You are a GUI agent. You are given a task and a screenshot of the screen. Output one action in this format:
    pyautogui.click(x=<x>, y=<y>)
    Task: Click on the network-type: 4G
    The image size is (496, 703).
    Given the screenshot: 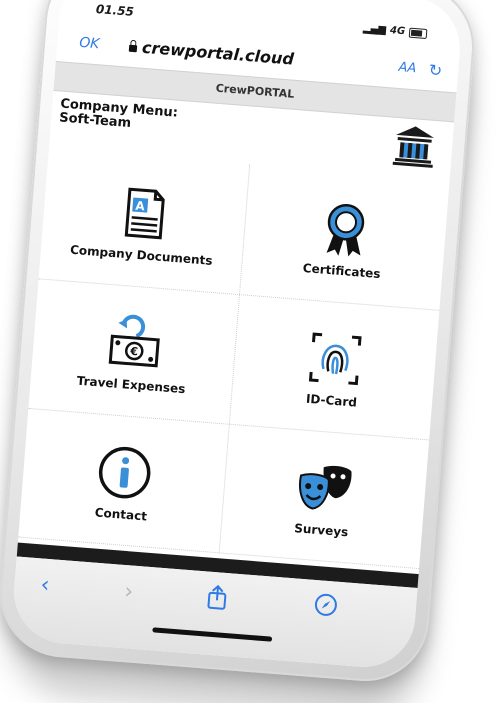 What is the action you would take?
    pyautogui.click(x=397, y=31)
    